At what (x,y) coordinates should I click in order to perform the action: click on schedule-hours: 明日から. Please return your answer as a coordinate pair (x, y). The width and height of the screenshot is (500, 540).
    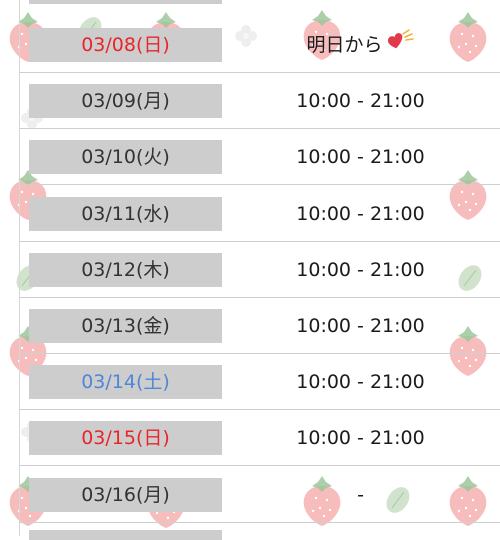
    Looking at the image, I should click on (360, 45).